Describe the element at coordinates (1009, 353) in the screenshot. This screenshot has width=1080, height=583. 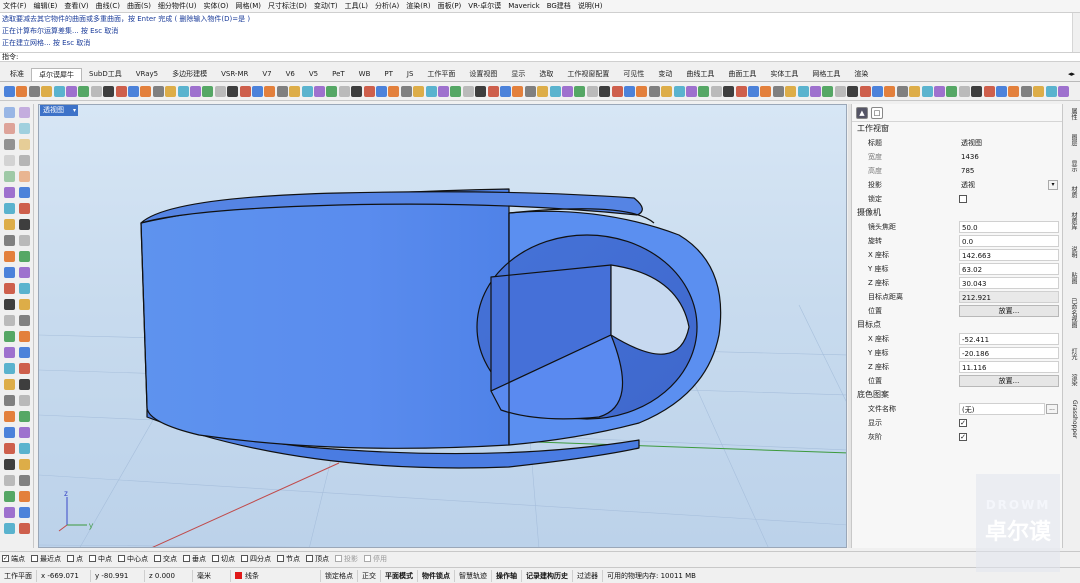
I see `property-value: -20.186` at that location.